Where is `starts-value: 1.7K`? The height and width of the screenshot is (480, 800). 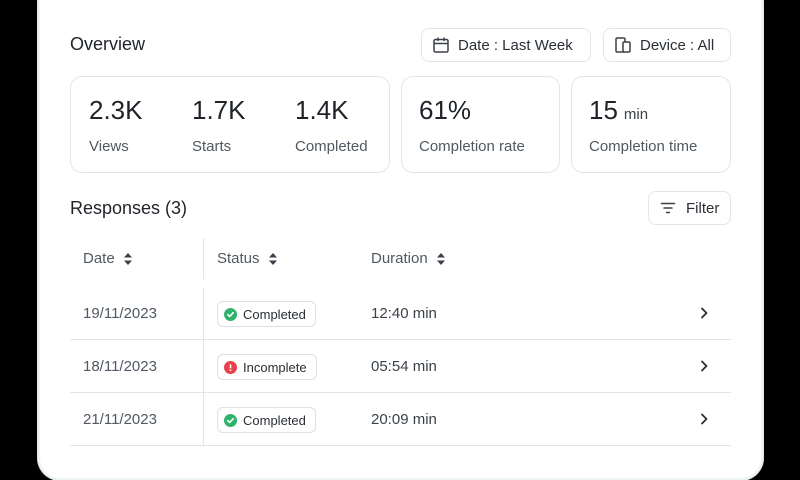
starts-value: 1.7K is located at coordinates (219, 110).